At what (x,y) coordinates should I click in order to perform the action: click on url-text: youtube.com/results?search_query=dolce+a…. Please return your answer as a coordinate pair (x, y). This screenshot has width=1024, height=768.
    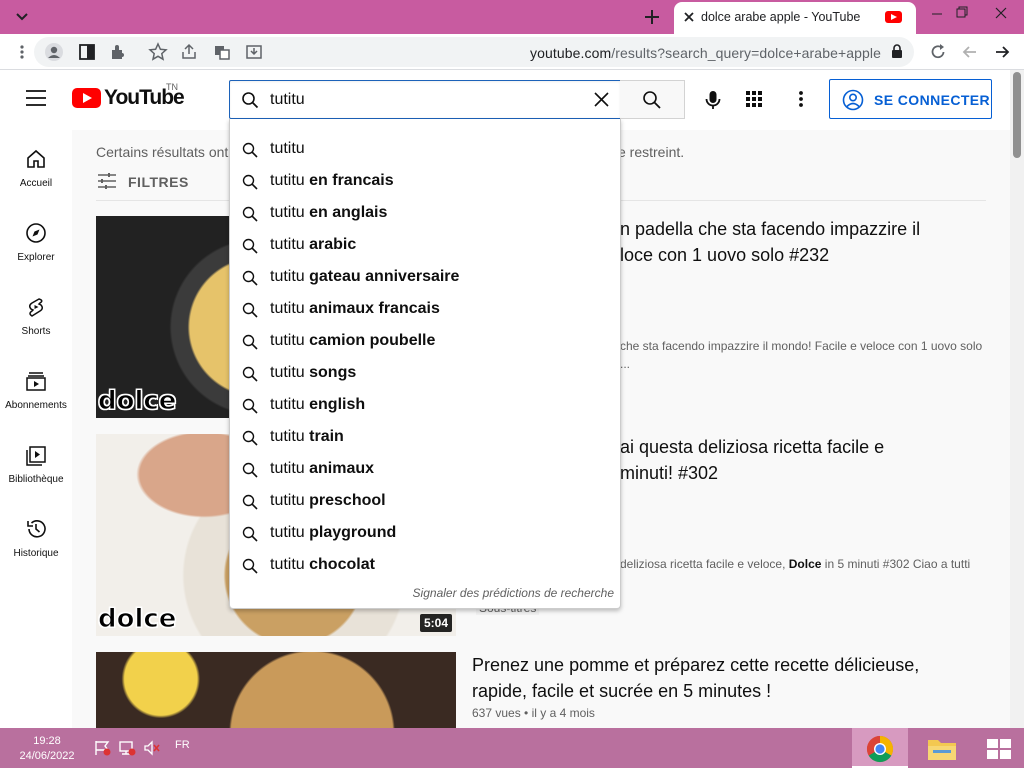
    Looking at the image, I should click on (705, 53).